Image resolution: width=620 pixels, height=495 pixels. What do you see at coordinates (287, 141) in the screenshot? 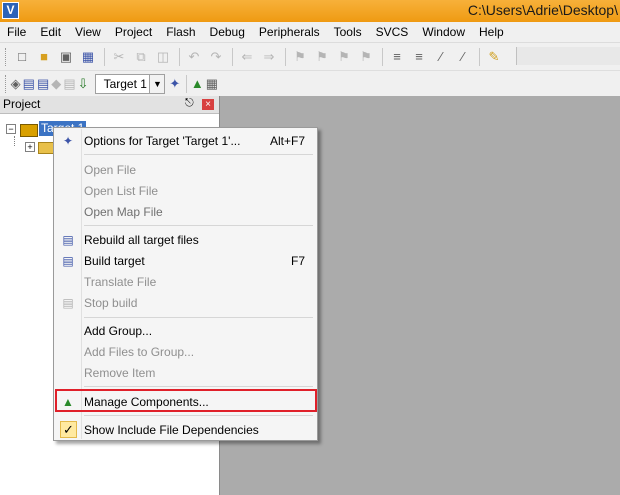
I see `menu-item-shortcut: Alt+F7` at bounding box center [287, 141].